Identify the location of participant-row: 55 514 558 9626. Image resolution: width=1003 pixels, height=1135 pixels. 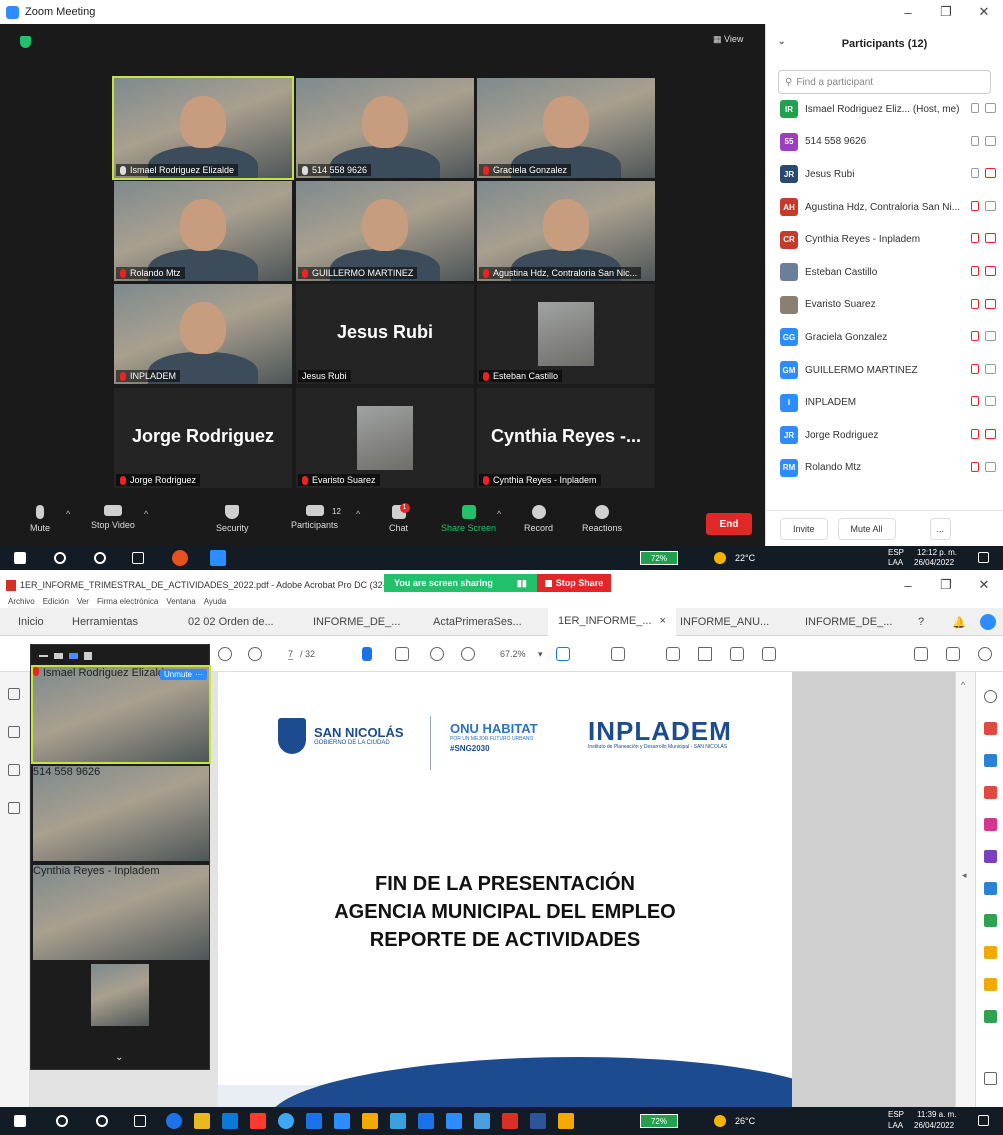
(884, 142).